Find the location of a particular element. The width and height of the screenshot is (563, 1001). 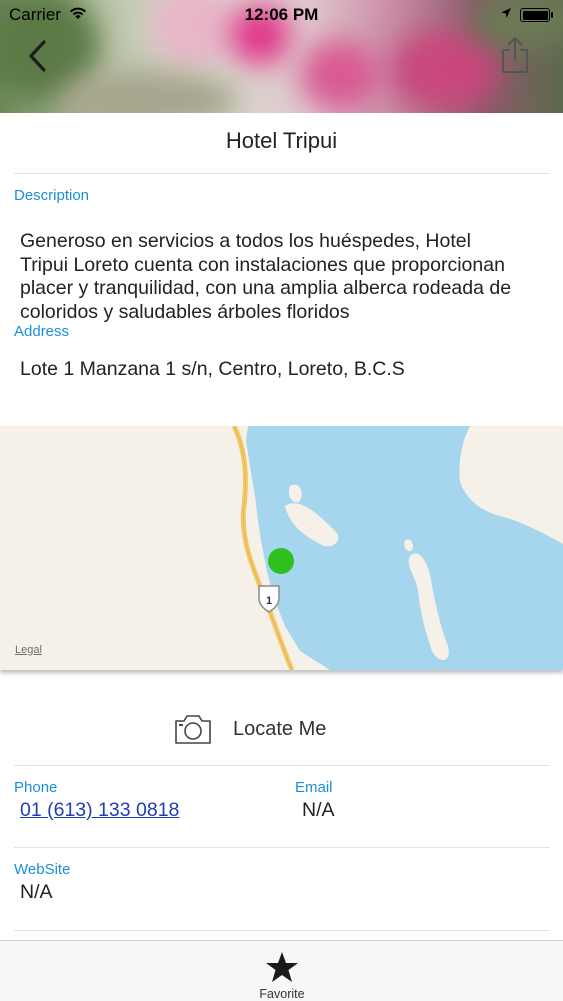

location-arrow-icon is located at coordinates (506, 13).